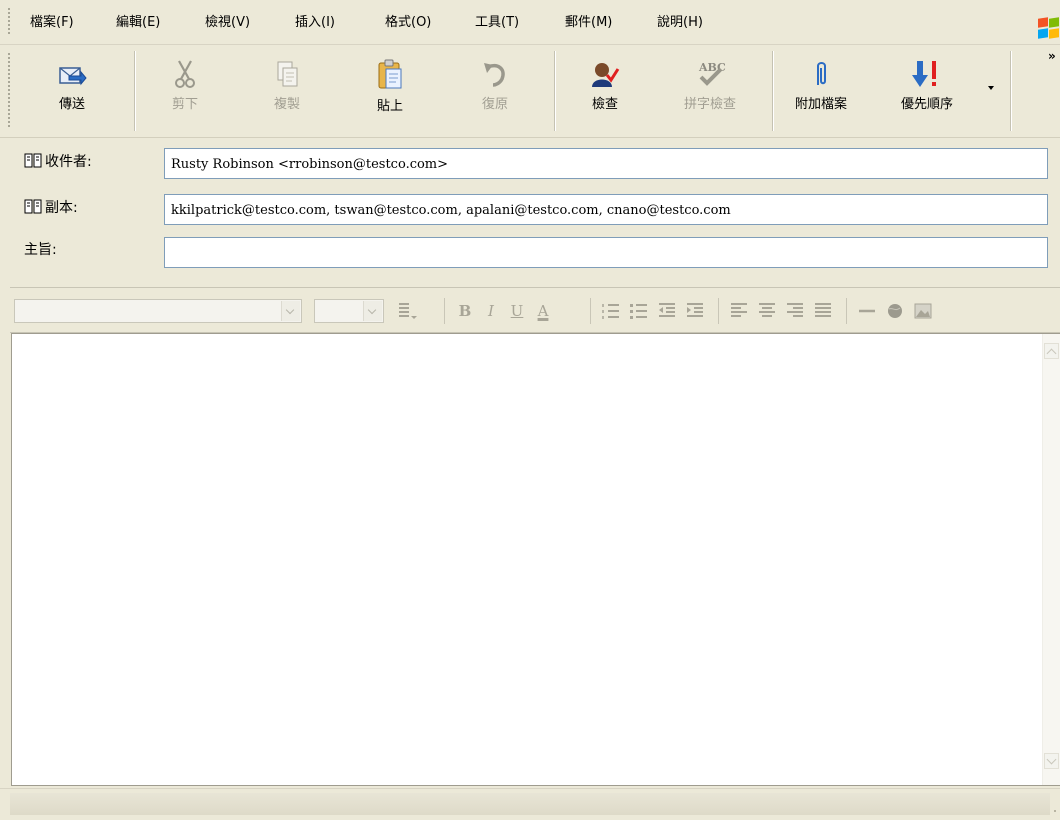  I want to click on to-field: Rusty Robinson <rrobinson@testco.com>, so click(606, 163).